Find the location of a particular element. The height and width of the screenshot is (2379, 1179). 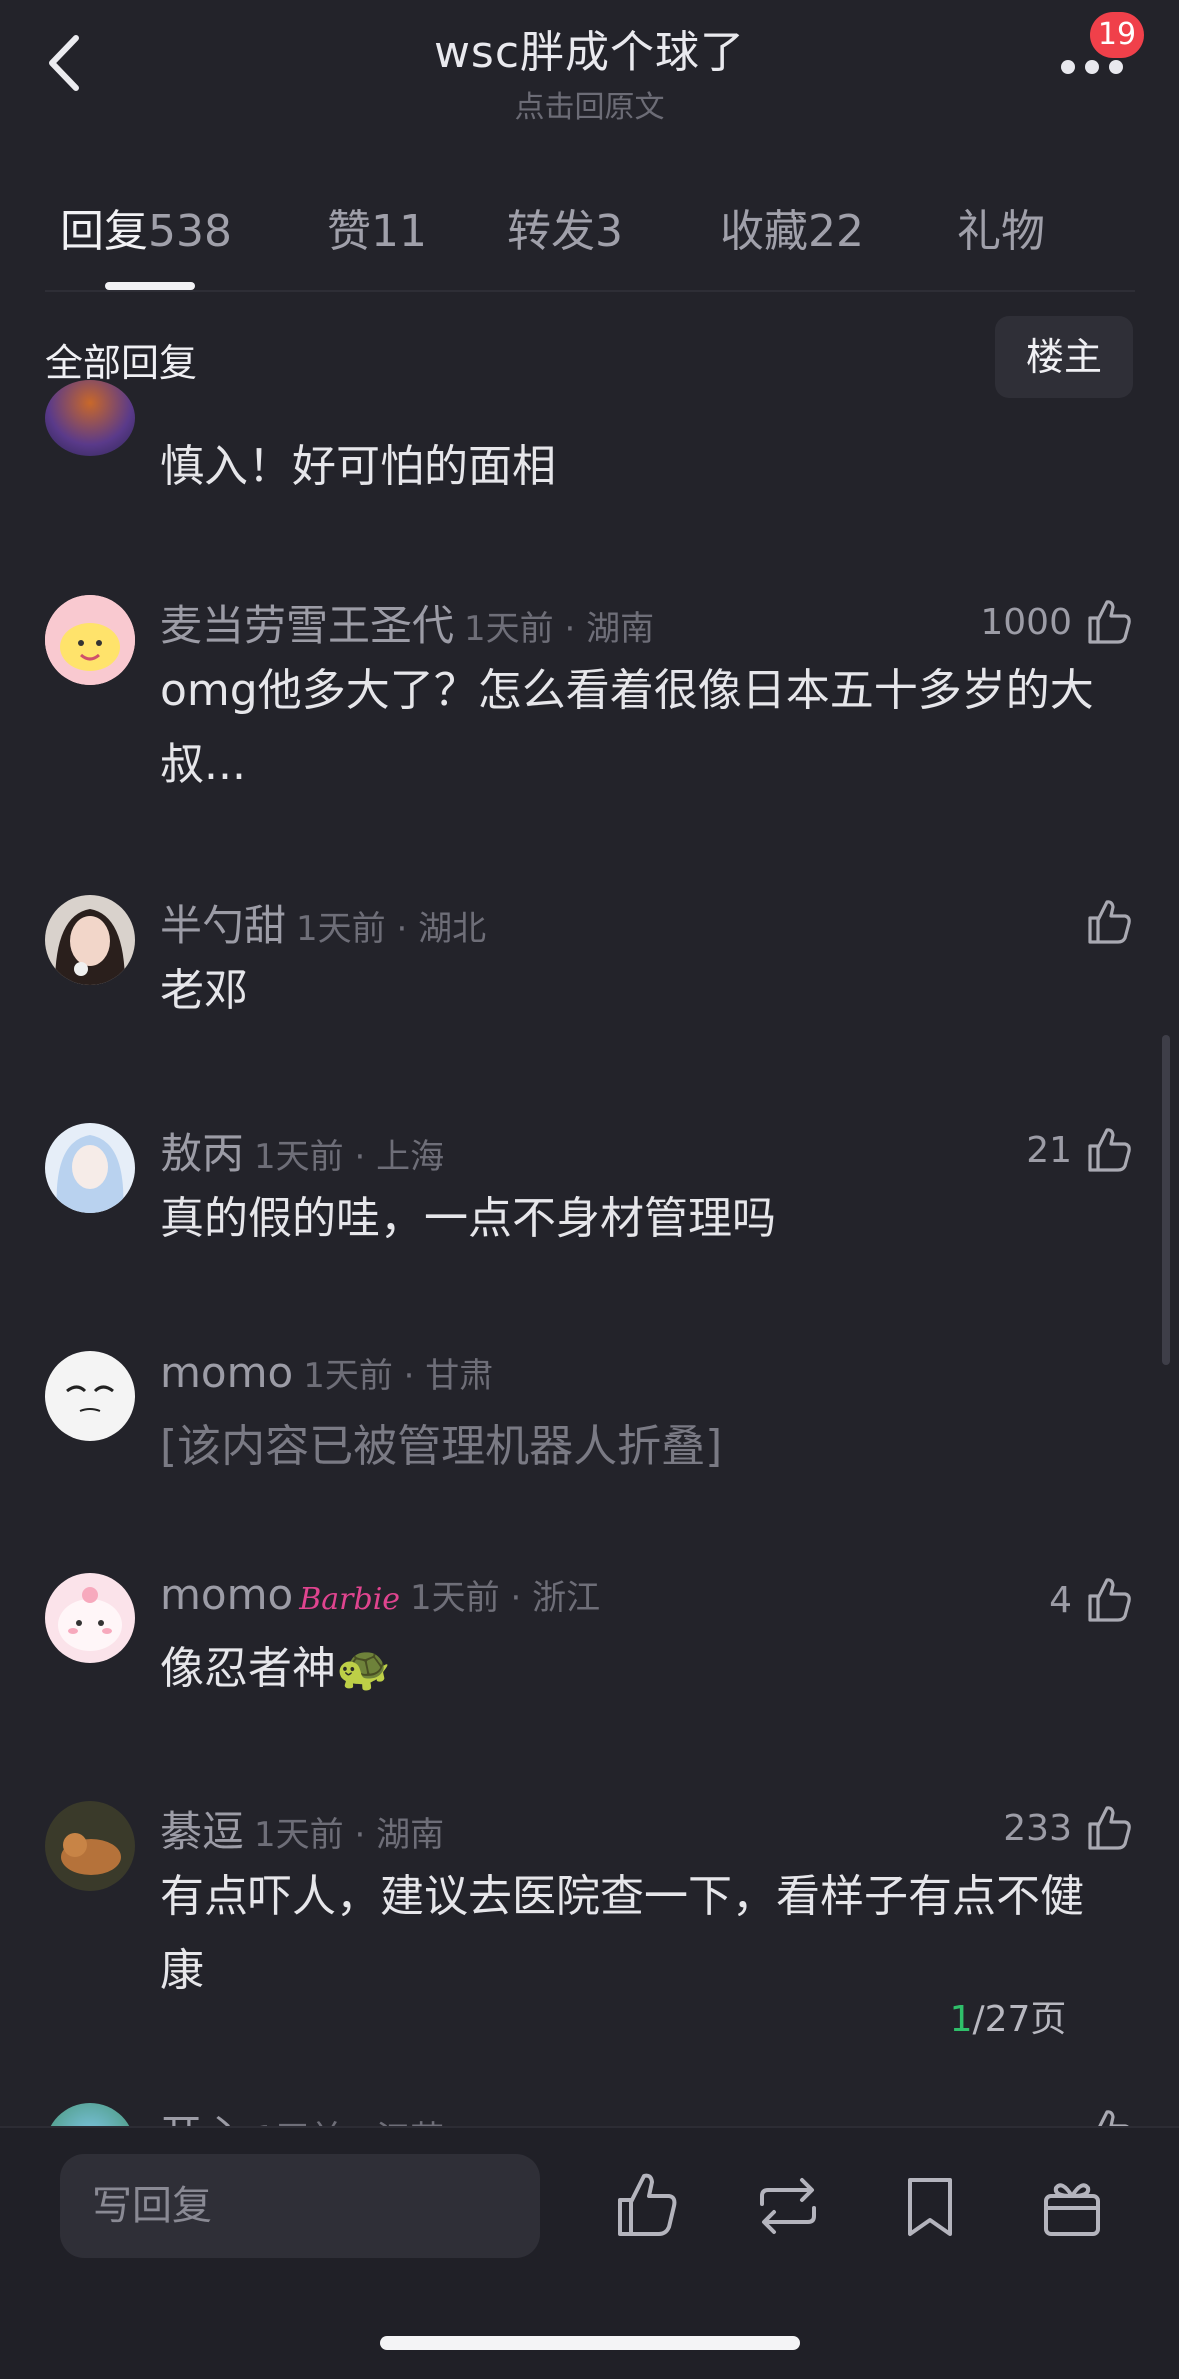

tab-likes: 赞11 is located at coordinates (377, 227).